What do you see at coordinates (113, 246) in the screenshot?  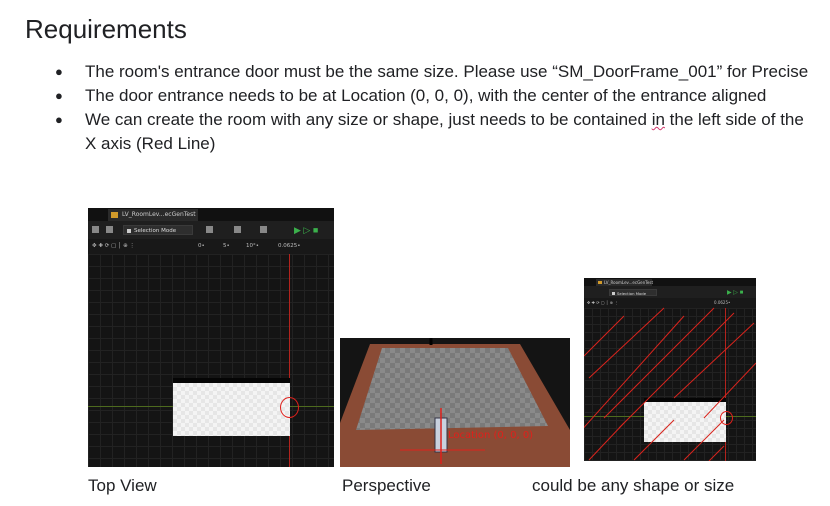 I see `transform-icons: ✥ ✚ ⟳ ▢ │ ⊕ ⋮` at bounding box center [113, 246].